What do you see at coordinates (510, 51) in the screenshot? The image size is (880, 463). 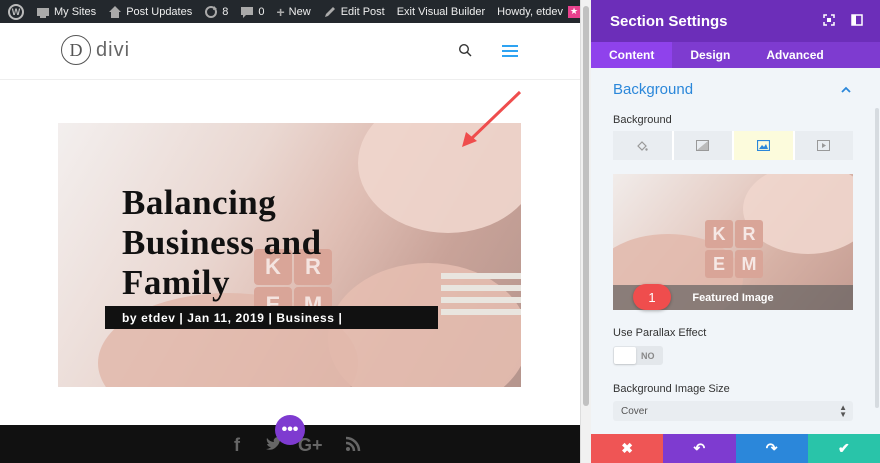 I see `menu-icon` at bounding box center [510, 51].